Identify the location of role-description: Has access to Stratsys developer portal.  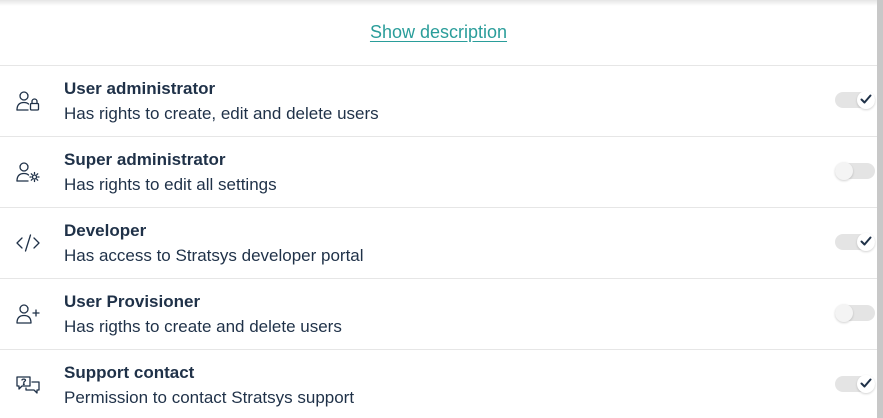
(214, 255).